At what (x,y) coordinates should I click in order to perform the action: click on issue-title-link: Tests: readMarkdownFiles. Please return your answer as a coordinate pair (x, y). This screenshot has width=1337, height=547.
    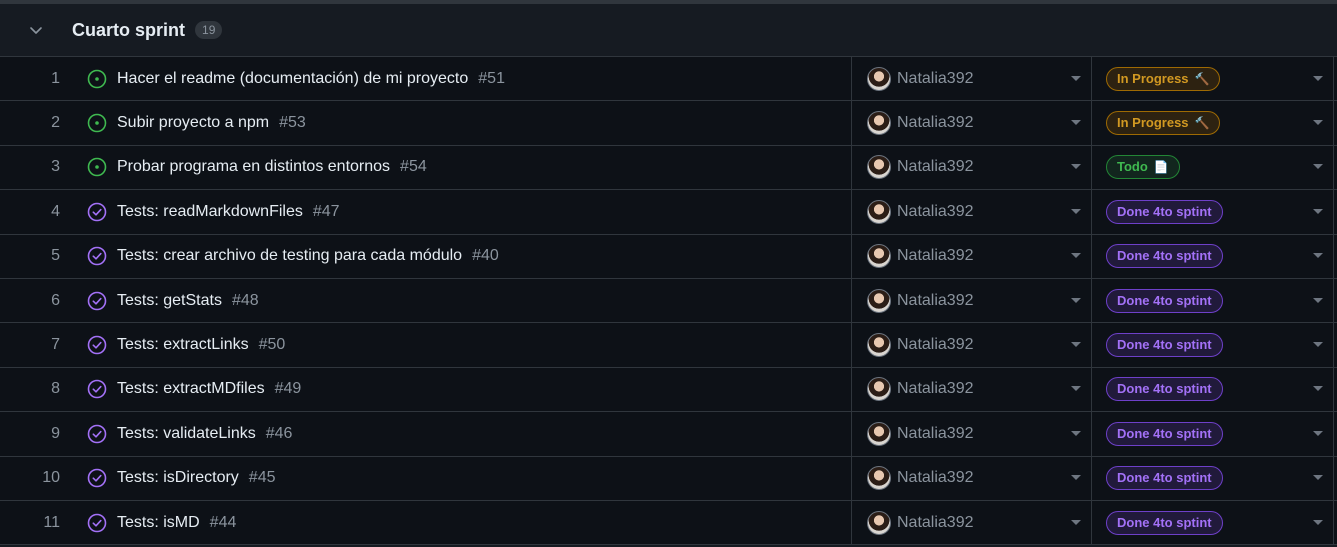
    Looking at the image, I should click on (210, 212).